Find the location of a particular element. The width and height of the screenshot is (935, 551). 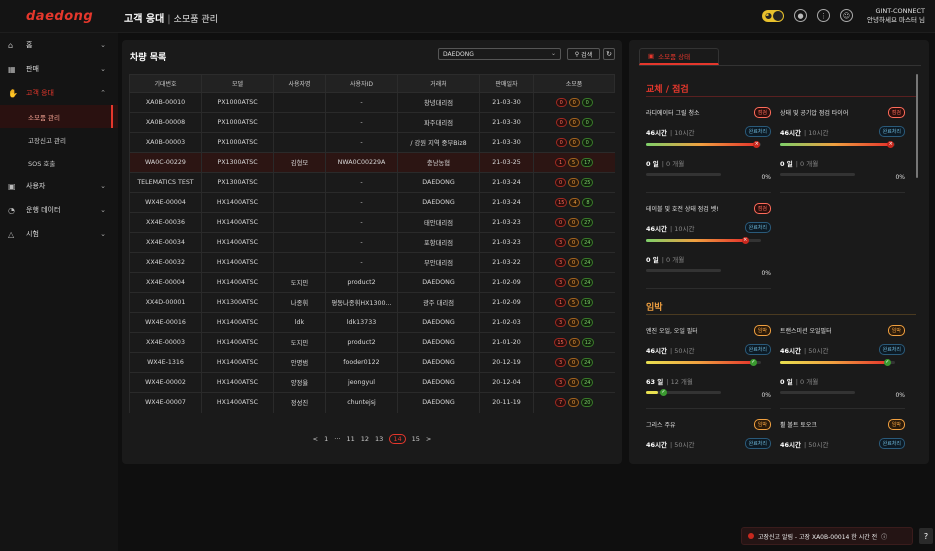

days-total-value: 12 개월 is located at coordinates (681, 382).